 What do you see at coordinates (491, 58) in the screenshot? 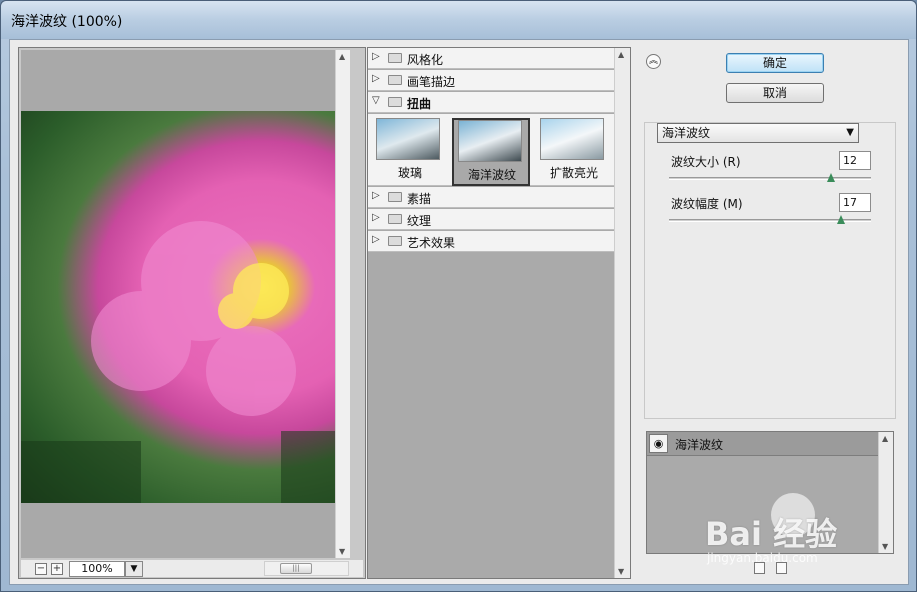
I see `category-stylize: ▷ 风格化` at bounding box center [491, 58].